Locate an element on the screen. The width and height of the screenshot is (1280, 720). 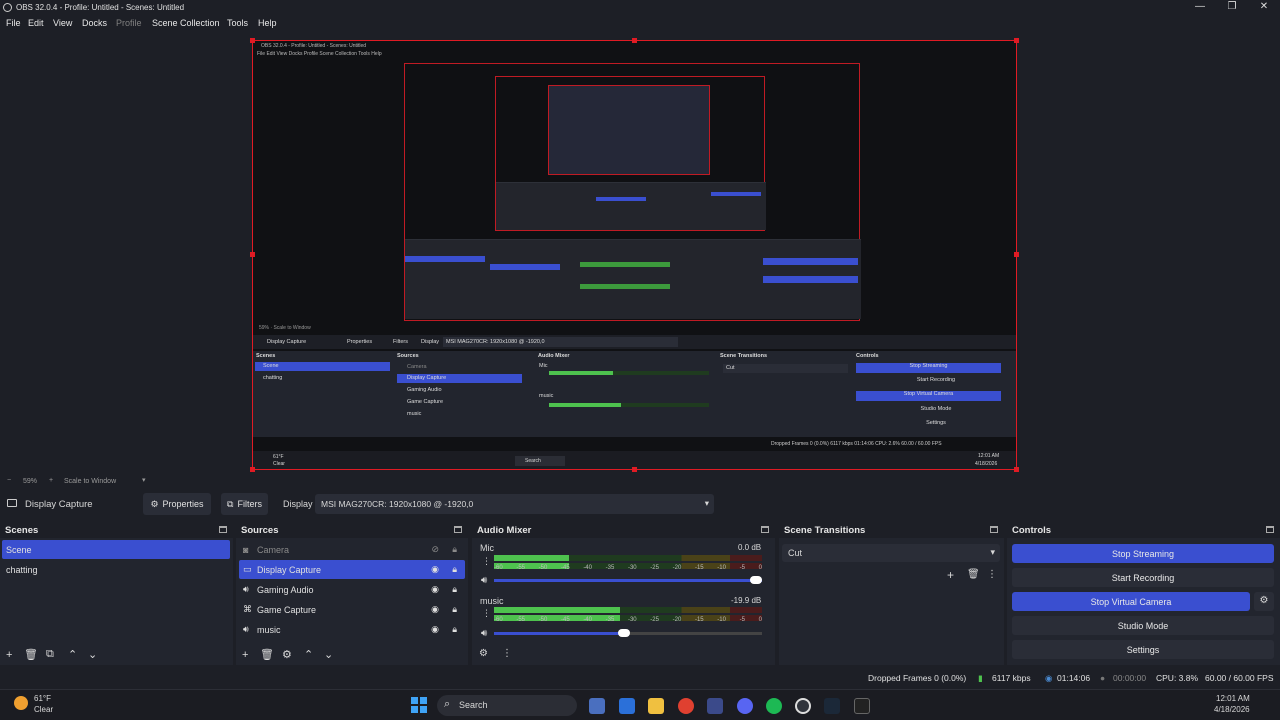
transition-select: Cut ▾ is located at coordinates (891, 553).